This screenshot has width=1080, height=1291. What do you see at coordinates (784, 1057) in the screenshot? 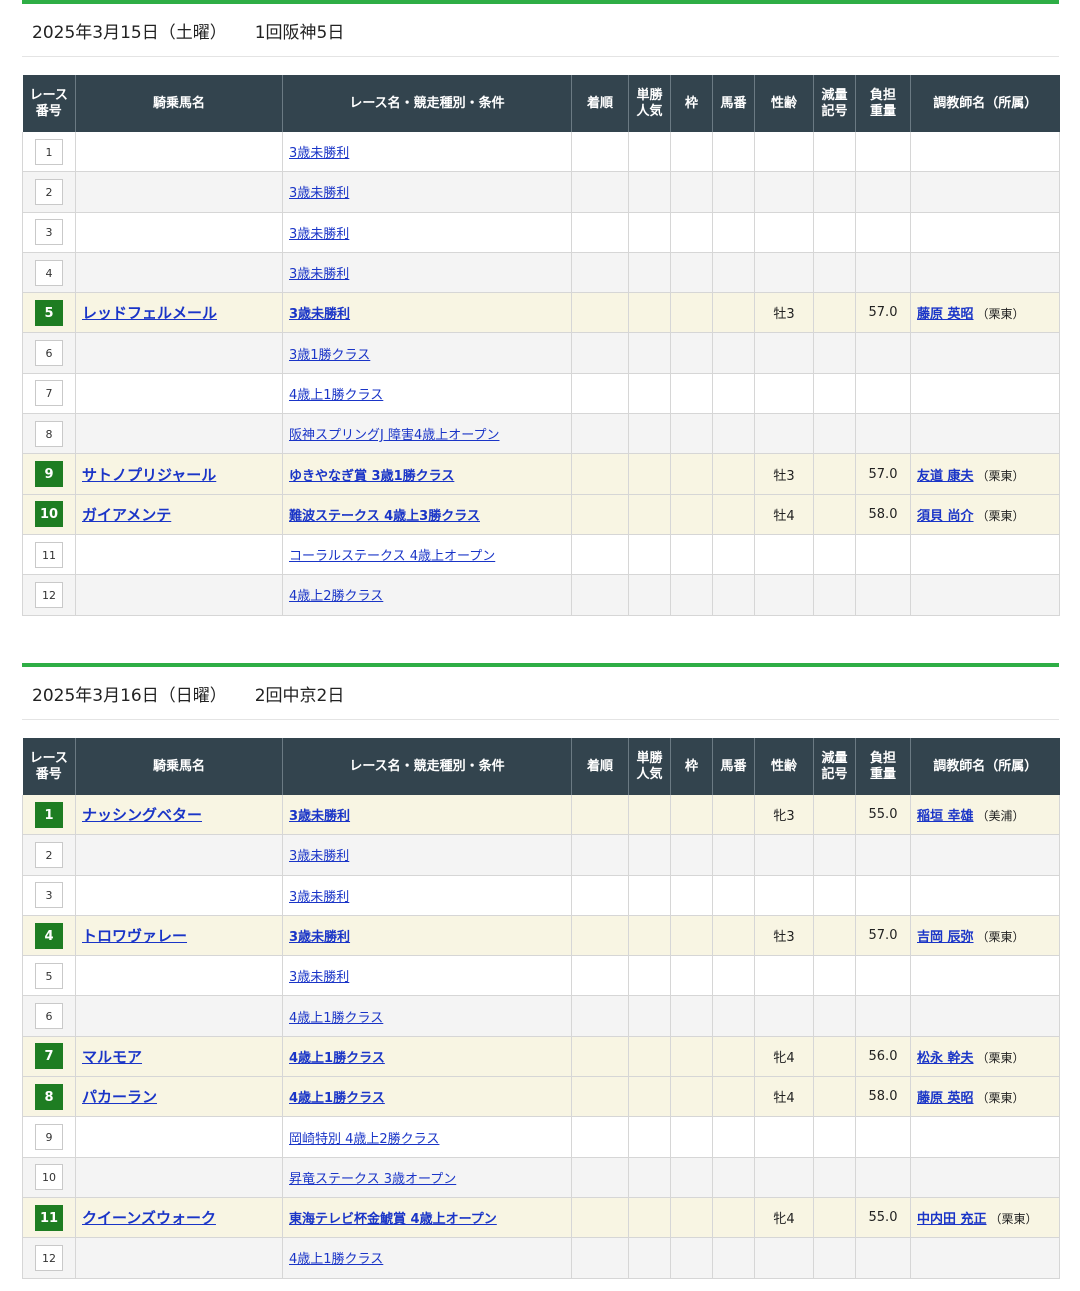
I see `sex-age-cell: 牝4` at bounding box center [784, 1057].